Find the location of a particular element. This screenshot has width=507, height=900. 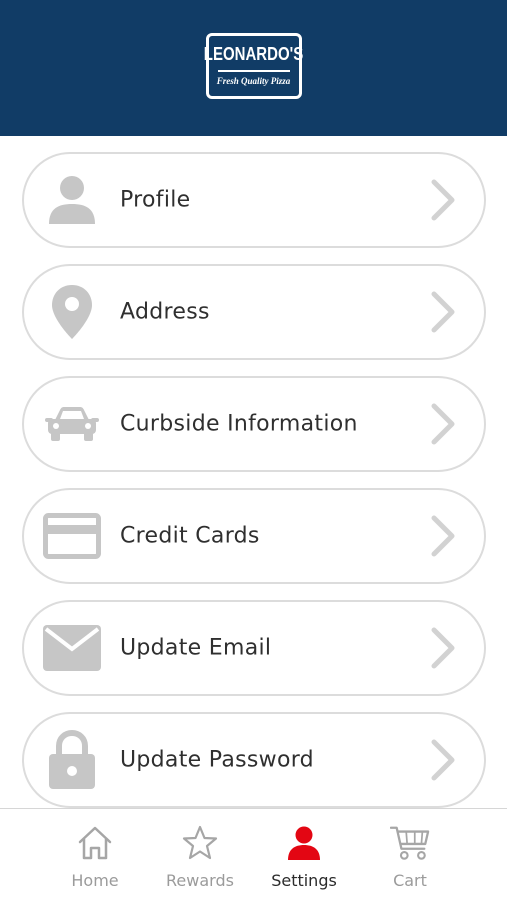

brand-logo: LEONARDO'S Fresh Quality Pizza is located at coordinates (253, 66).